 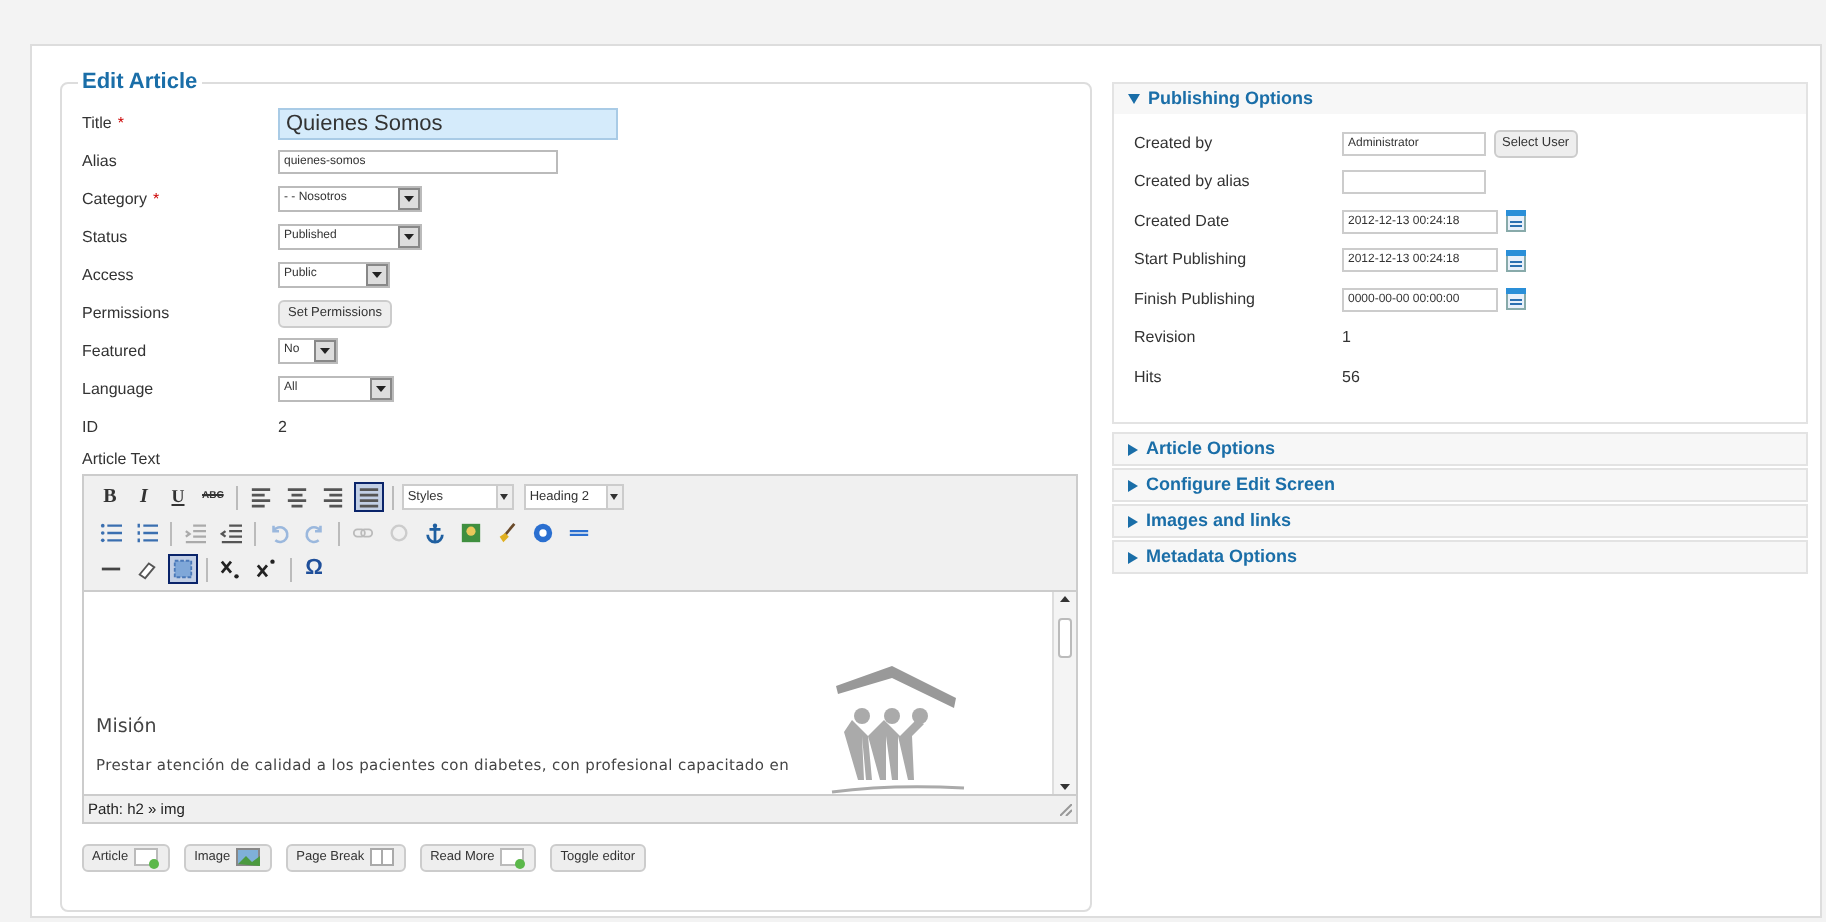 What do you see at coordinates (1460, 99) in the screenshot?
I see `panel-header: Publishing Options` at bounding box center [1460, 99].